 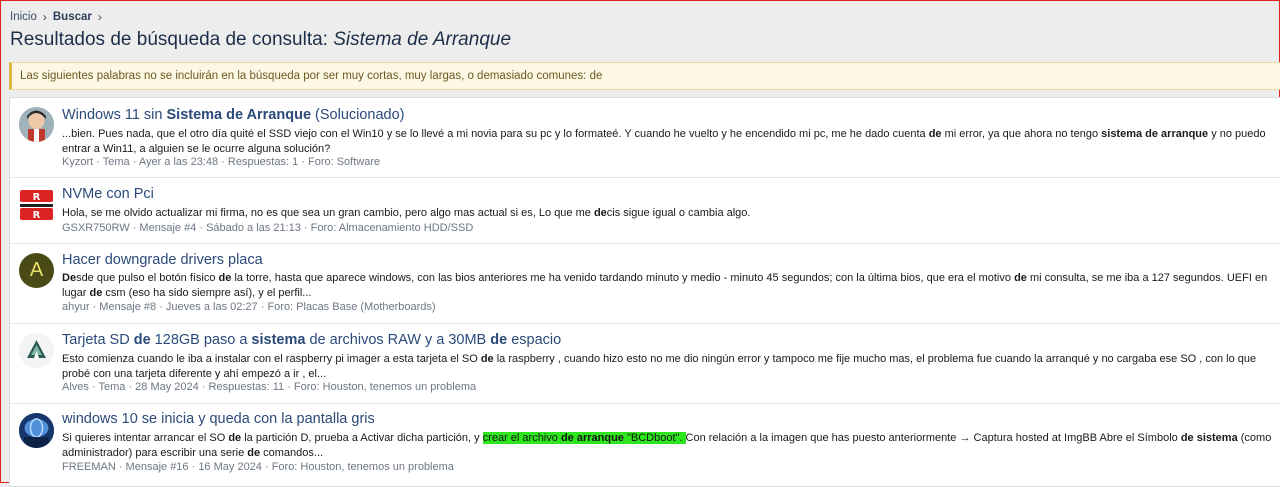 I want to click on avatar: A, so click(x=36, y=270).